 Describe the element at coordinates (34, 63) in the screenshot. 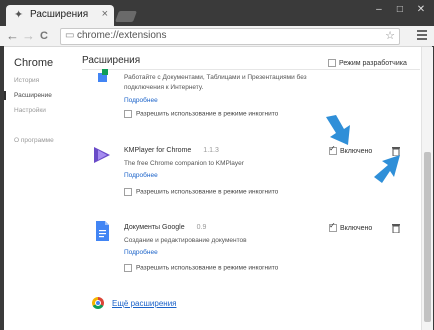

I see `sidebar-brand: Chrome` at that location.